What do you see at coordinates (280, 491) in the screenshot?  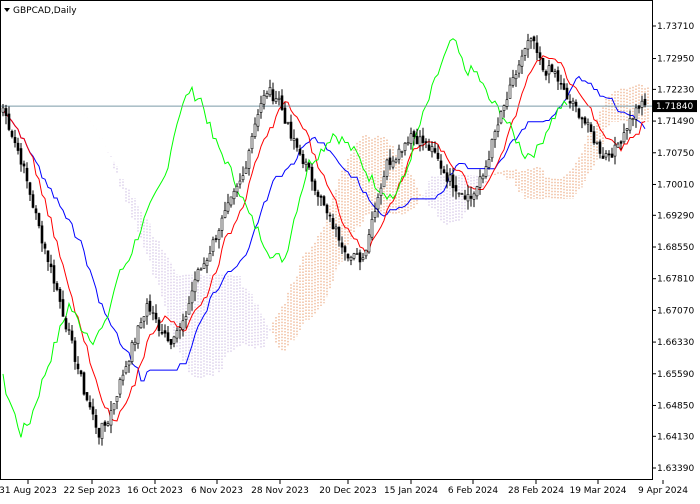 I see `x-tick-label: 28 Nov 2023` at bounding box center [280, 491].